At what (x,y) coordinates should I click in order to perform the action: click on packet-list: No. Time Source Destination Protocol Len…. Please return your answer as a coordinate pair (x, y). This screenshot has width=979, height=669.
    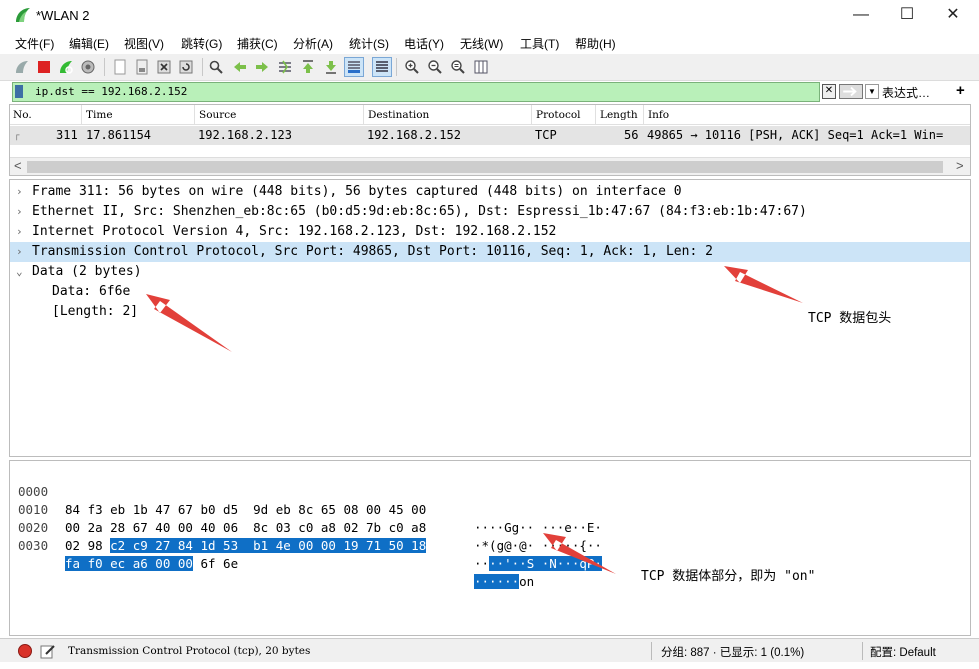
    Looking at the image, I should click on (490, 140).